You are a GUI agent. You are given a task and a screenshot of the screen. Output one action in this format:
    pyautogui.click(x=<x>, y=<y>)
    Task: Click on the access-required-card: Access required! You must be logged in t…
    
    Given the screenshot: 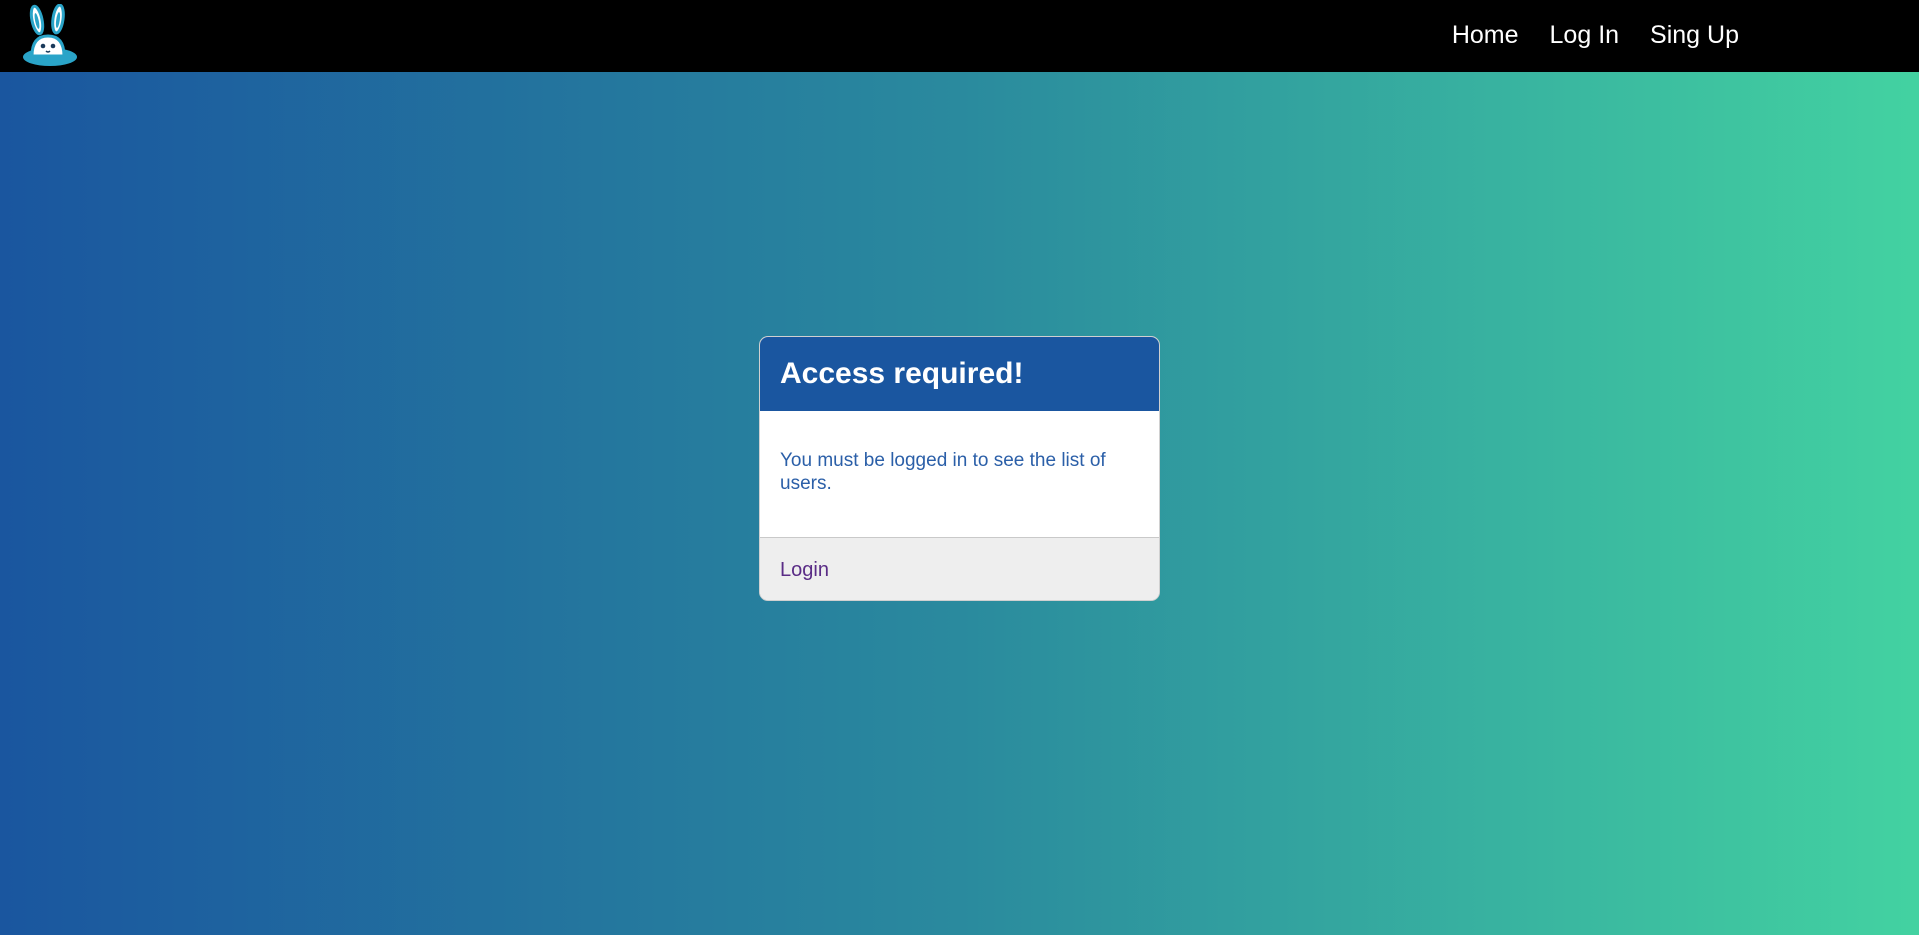 What is the action you would take?
    pyautogui.click(x=959, y=468)
    